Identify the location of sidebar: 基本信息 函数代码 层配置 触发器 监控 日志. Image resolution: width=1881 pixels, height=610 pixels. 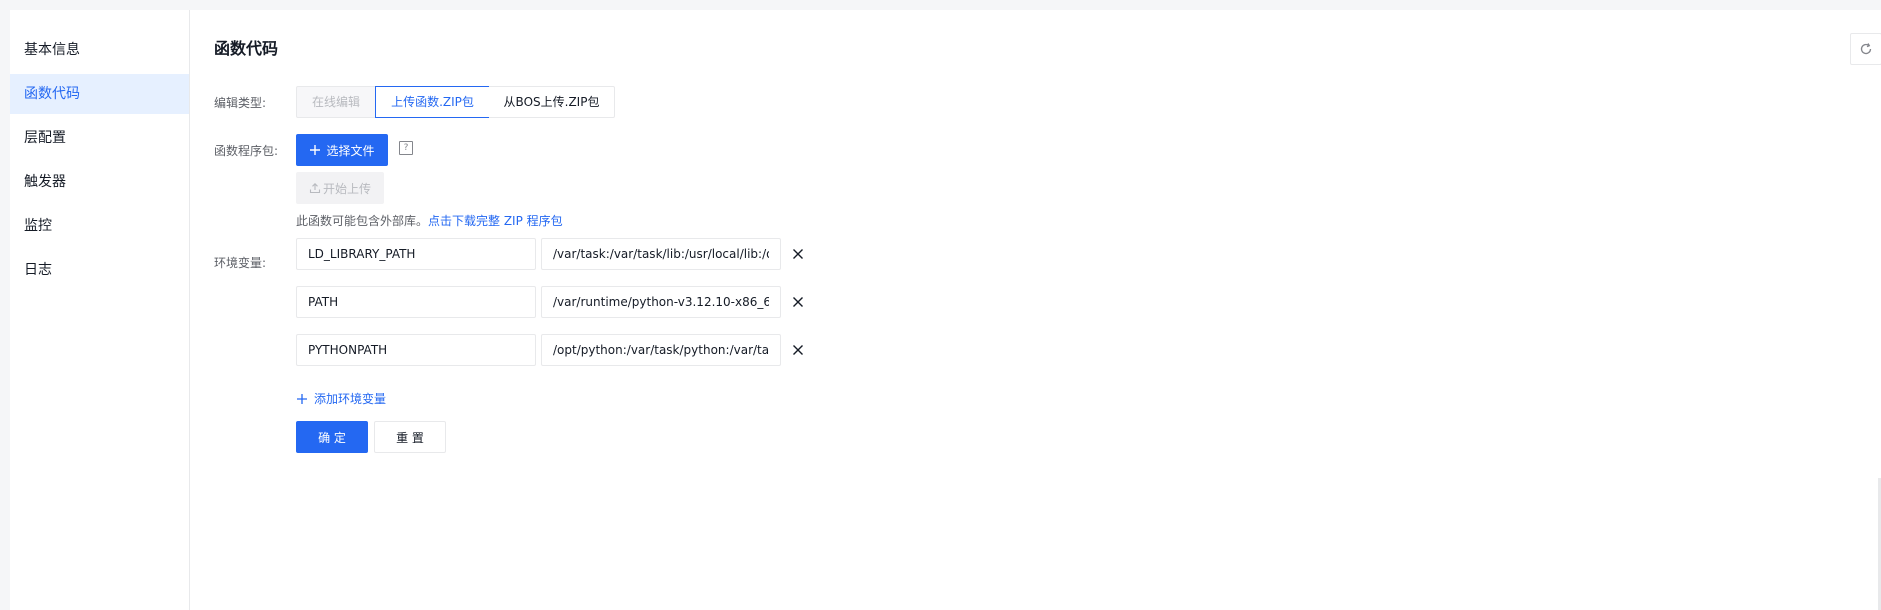
(100, 310).